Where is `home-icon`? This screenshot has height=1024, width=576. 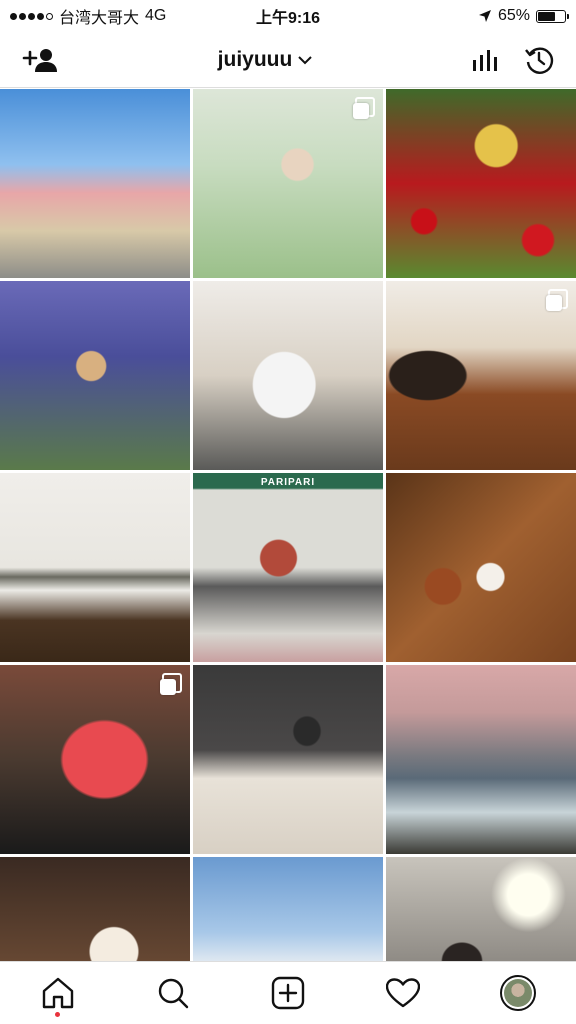
home-icon is located at coordinates (57, 993).